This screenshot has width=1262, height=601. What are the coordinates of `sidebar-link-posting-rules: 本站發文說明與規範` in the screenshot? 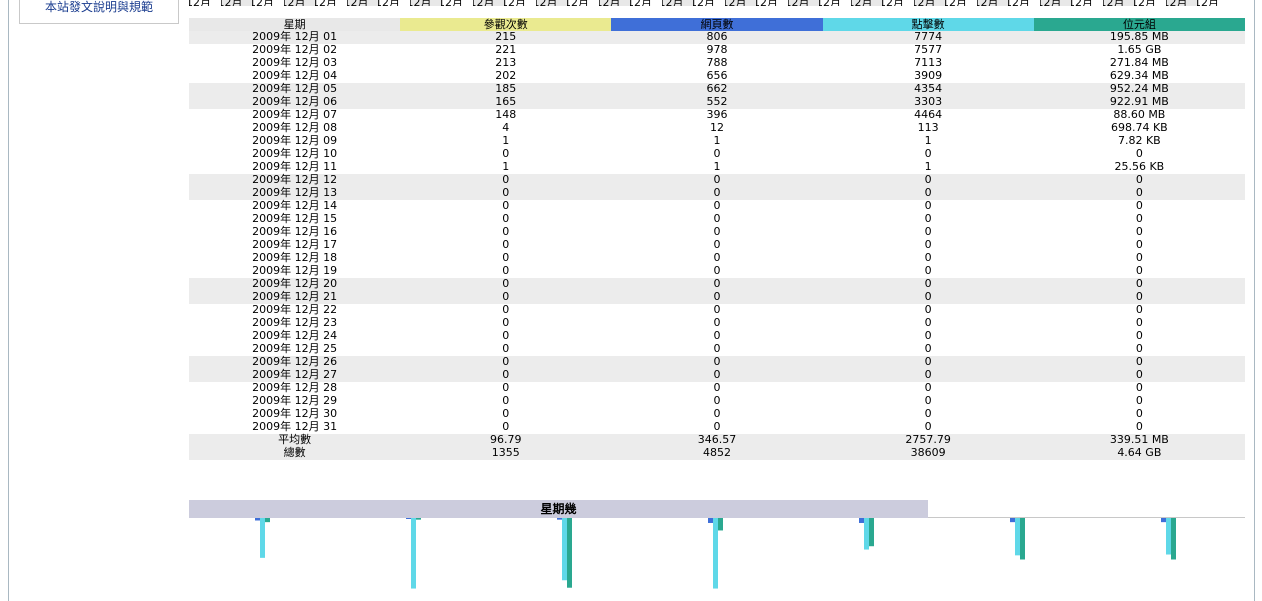 It's located at (99, 12).